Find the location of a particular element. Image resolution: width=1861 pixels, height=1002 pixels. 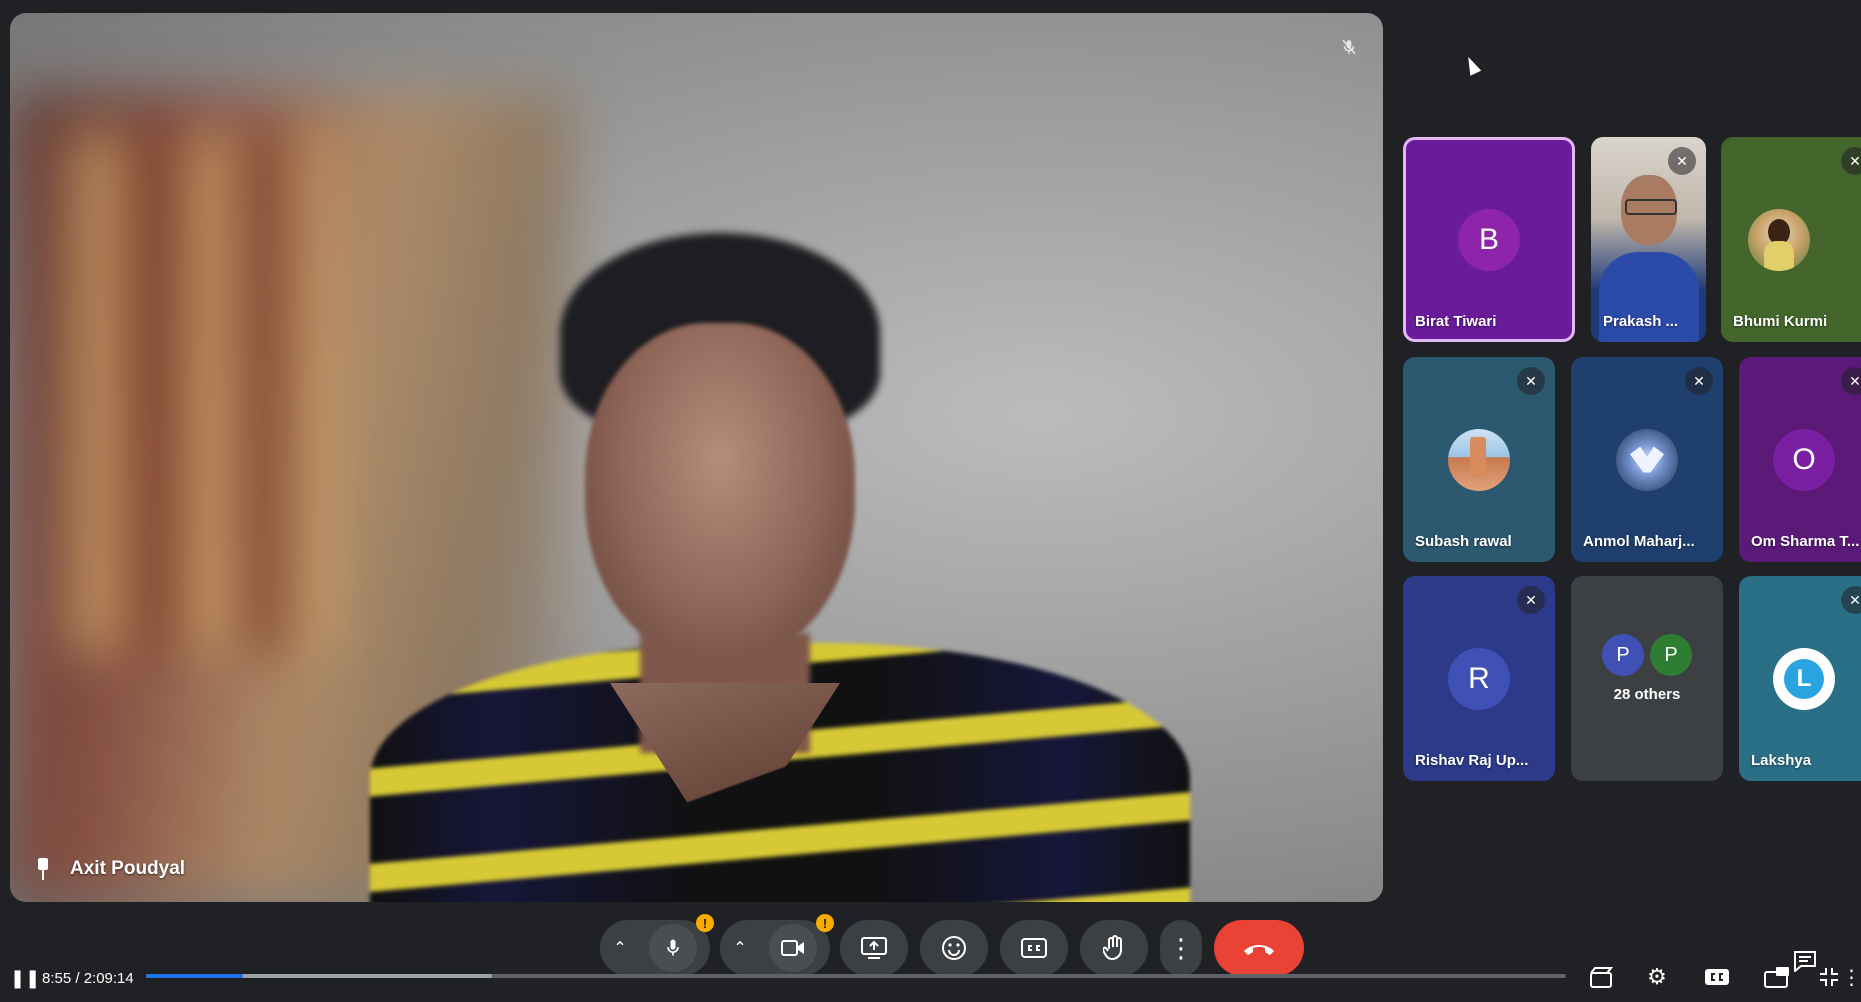

present-icon is located at coordinates (874, 948).